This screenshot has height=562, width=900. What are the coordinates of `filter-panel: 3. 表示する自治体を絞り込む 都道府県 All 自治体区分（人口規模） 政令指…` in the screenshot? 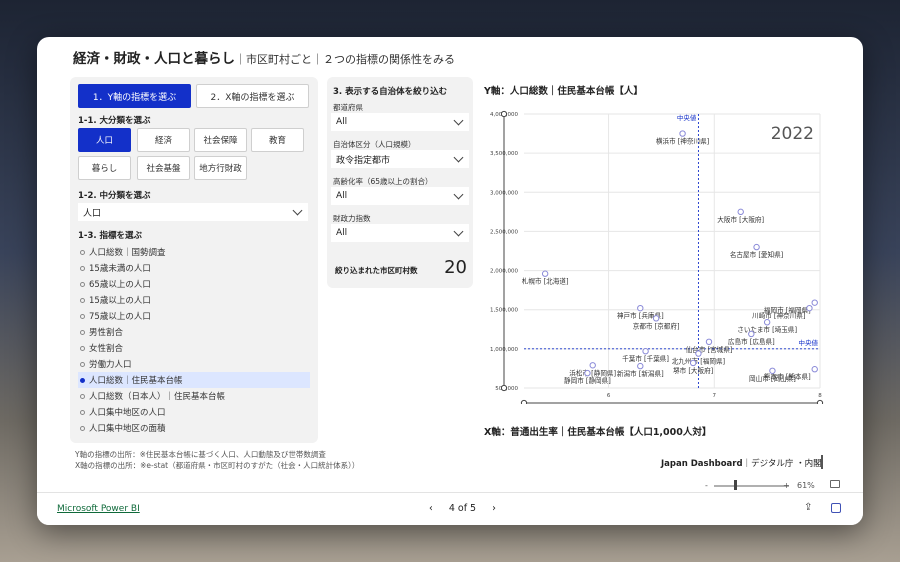 It's located at (400, 182).